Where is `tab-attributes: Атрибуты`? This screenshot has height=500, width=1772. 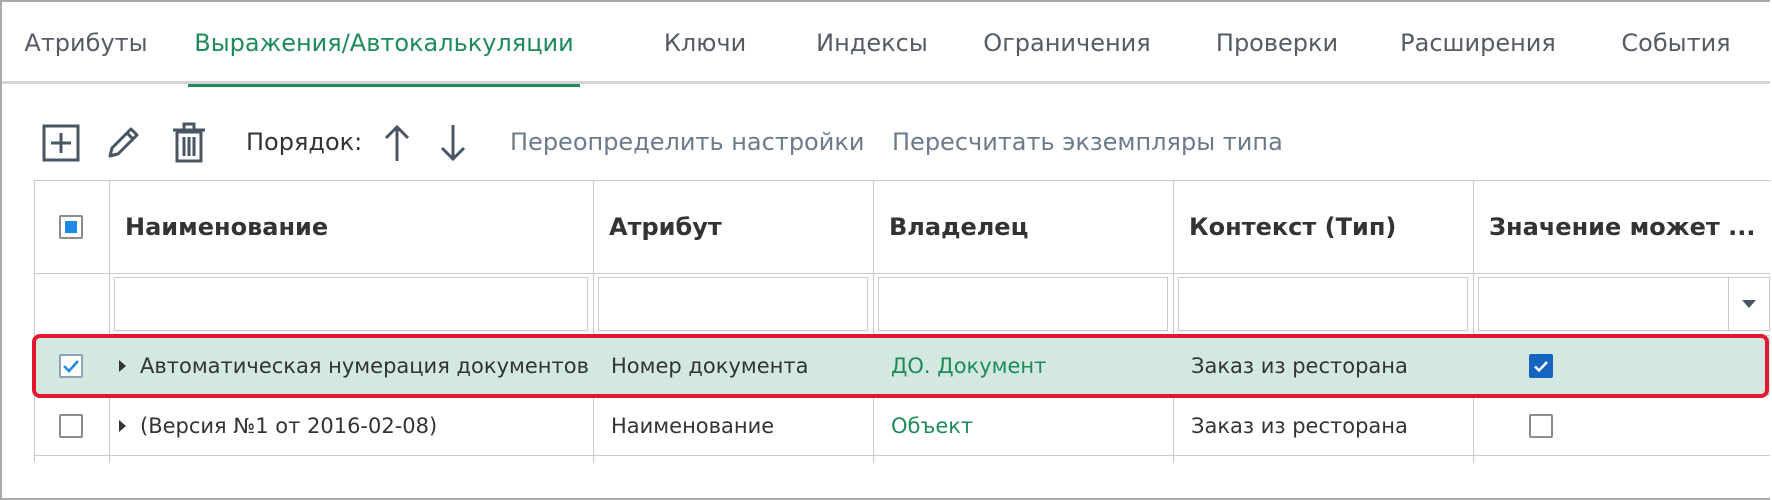 tab-attributes: Атрибуты is located at coordinates (86, 43).